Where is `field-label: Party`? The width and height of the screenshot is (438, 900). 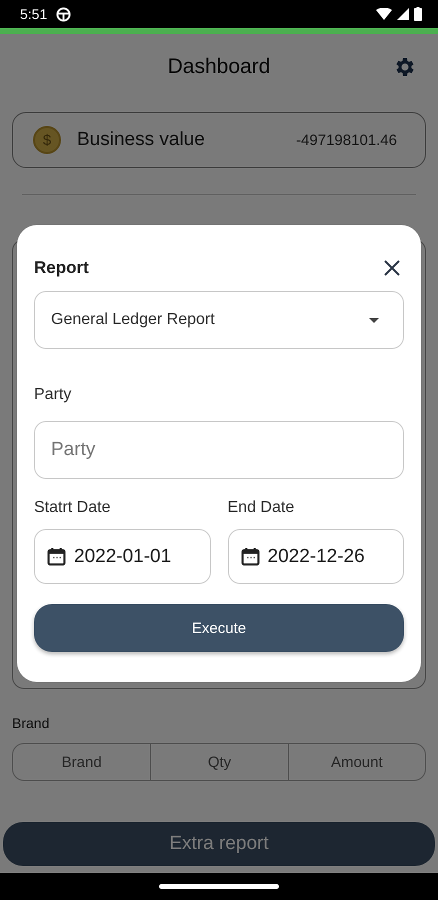 field-label: Party is located at coordinates (53, 395).